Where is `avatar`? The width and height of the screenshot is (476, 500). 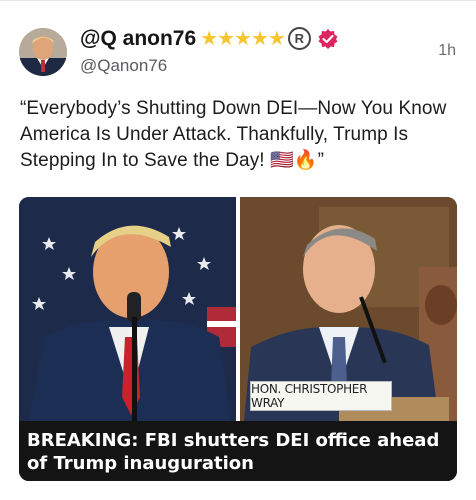
avatar is located at coordinates (43, 52).